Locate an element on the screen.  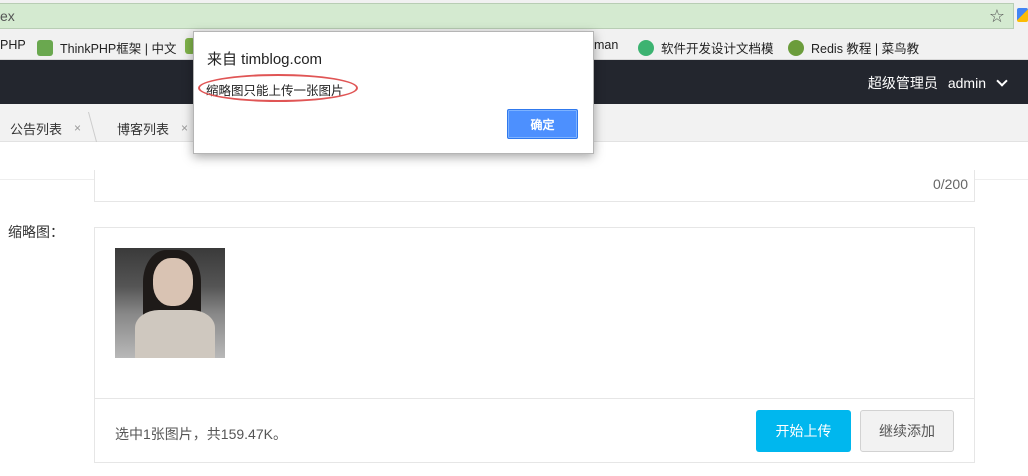
char-counter: 0/200 is located at coordinates (950, 184).